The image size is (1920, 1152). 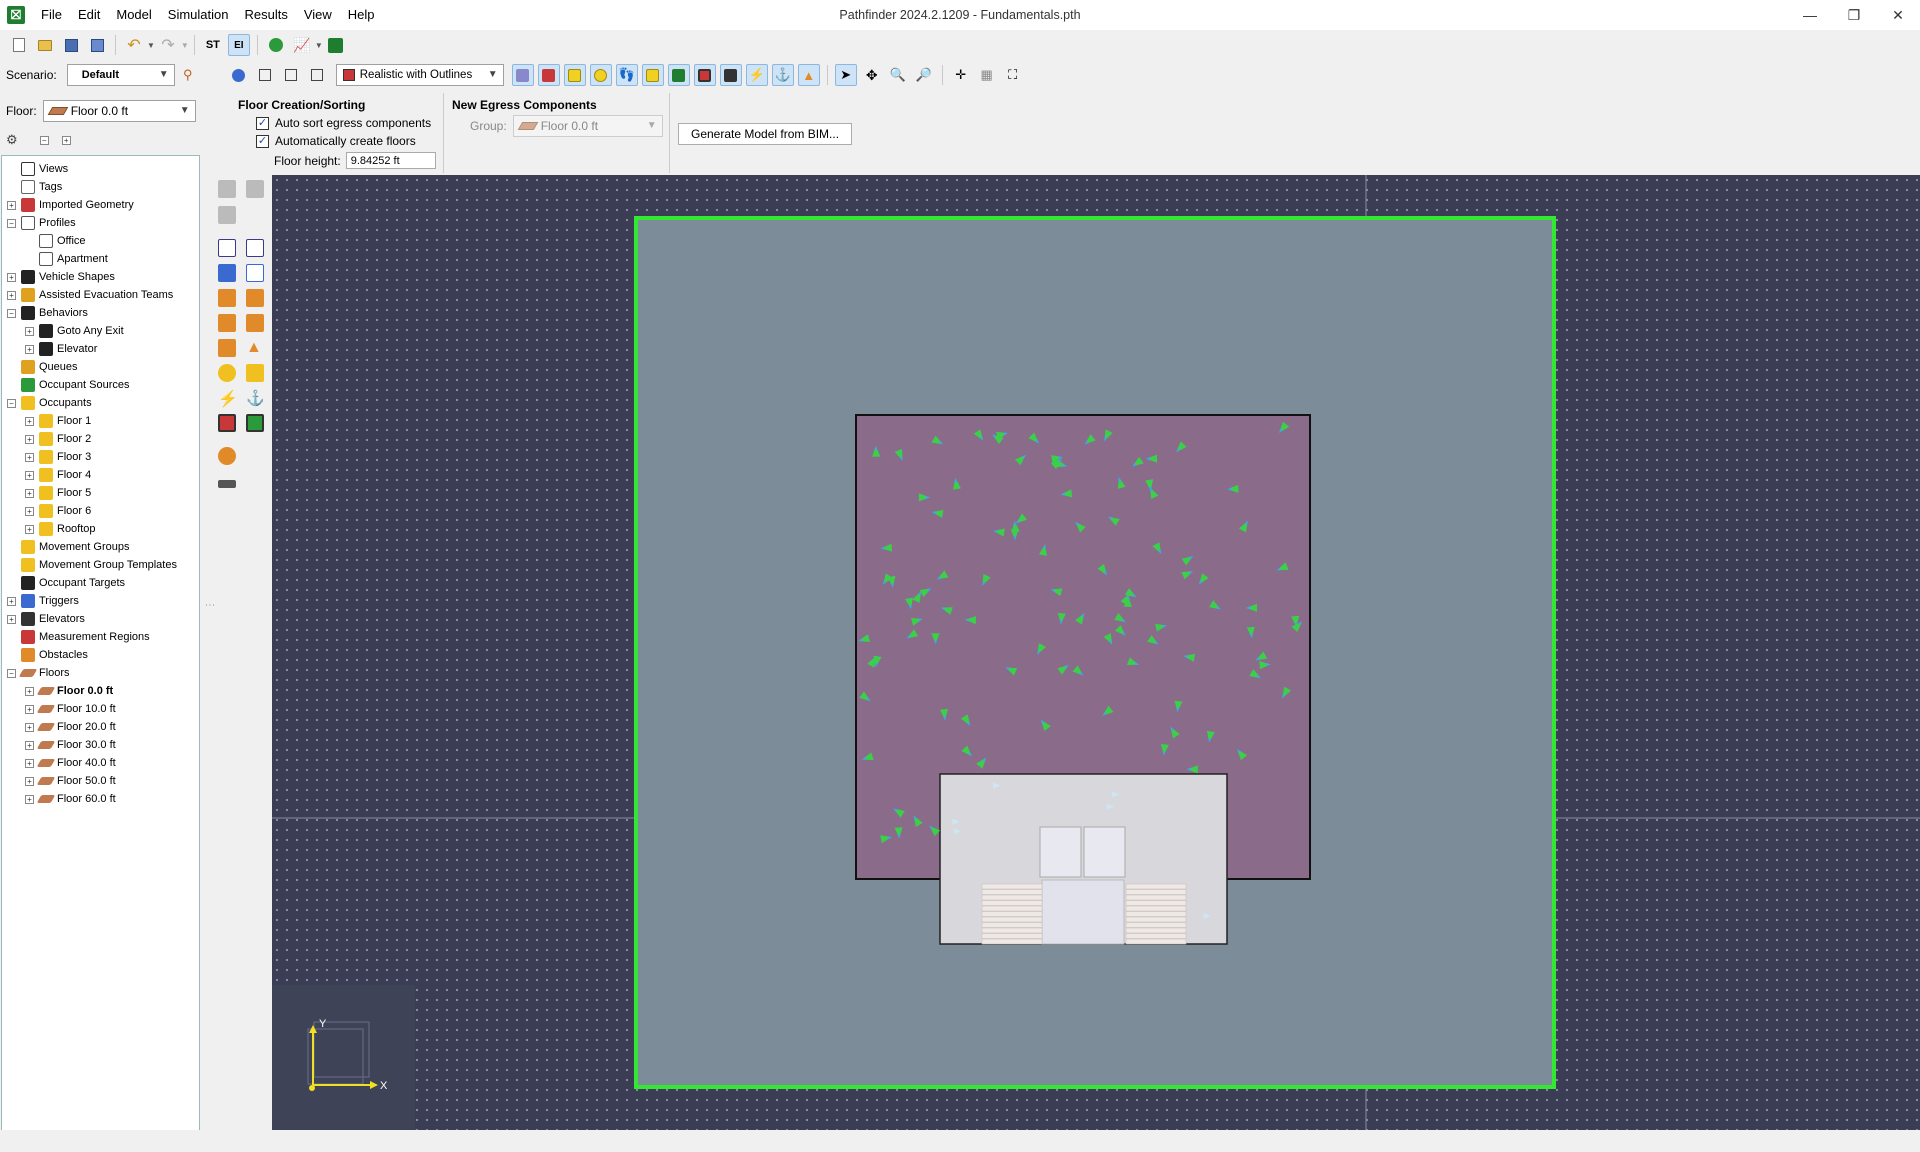 What do you see at coordinates (61, 349) in the screenshot?
I see `tree-item: + Elevator` at bounding box center [61, 349].